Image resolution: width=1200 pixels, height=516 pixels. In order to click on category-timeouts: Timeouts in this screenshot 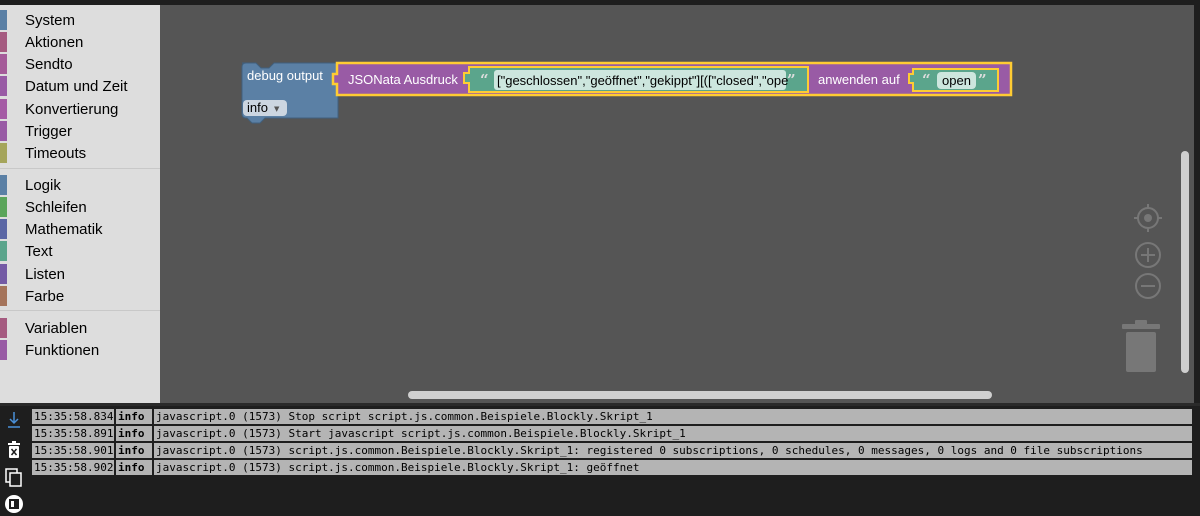, I will do `click(80, 153)`.